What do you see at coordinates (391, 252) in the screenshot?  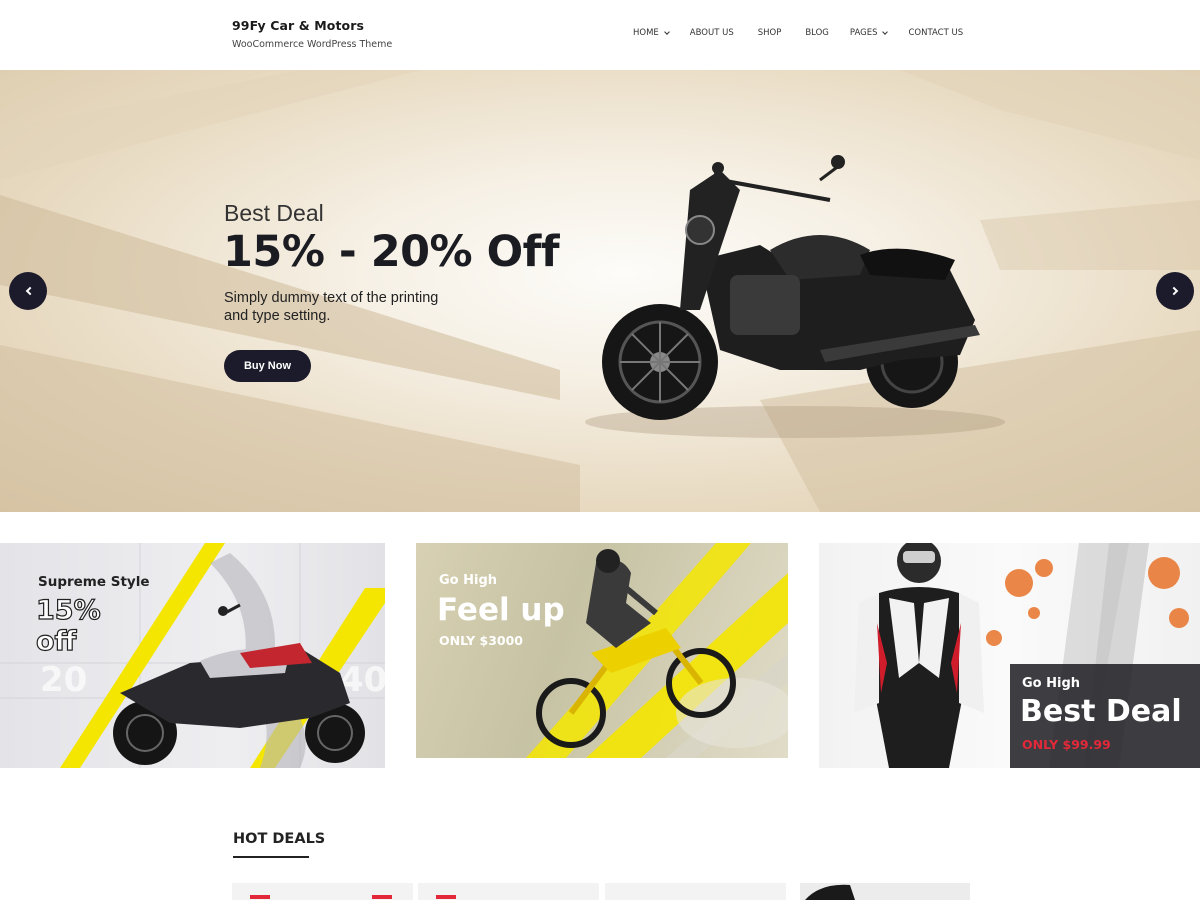 I see `hero-title: 15% - 20% Off` at bounding box center [391, 252].